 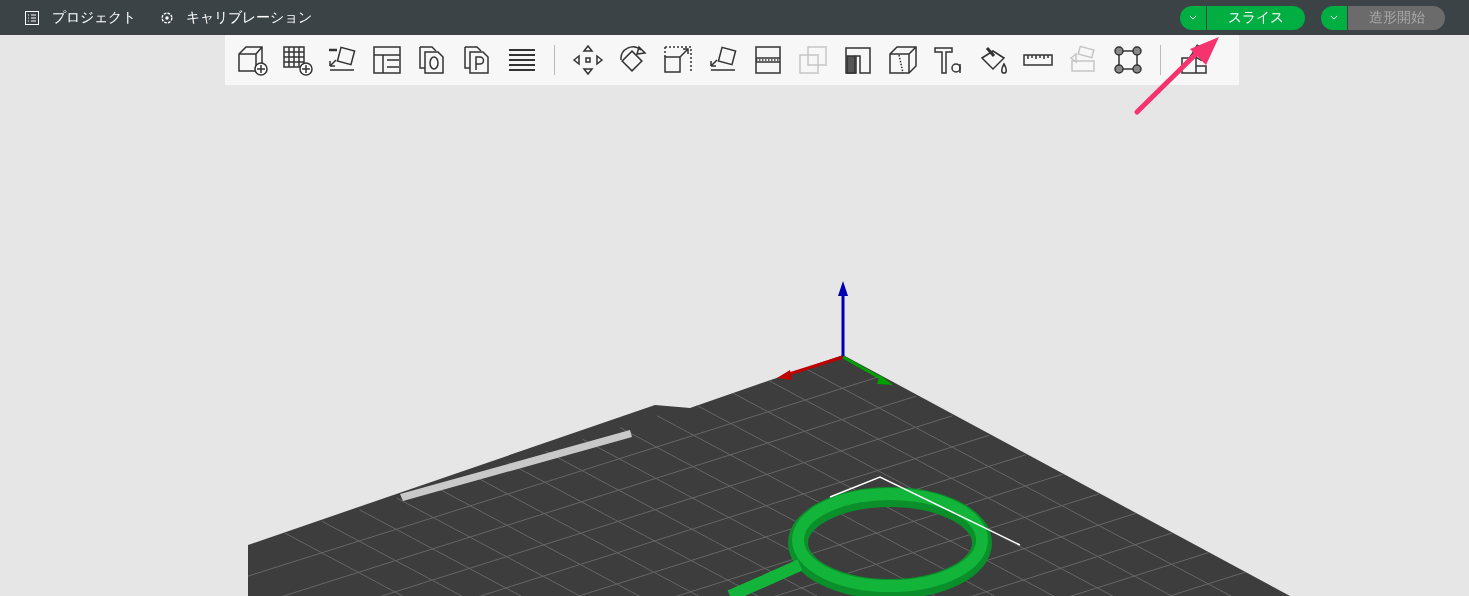 I want to click on menu-item: キャリブレーション, so click(x=236, y=17).